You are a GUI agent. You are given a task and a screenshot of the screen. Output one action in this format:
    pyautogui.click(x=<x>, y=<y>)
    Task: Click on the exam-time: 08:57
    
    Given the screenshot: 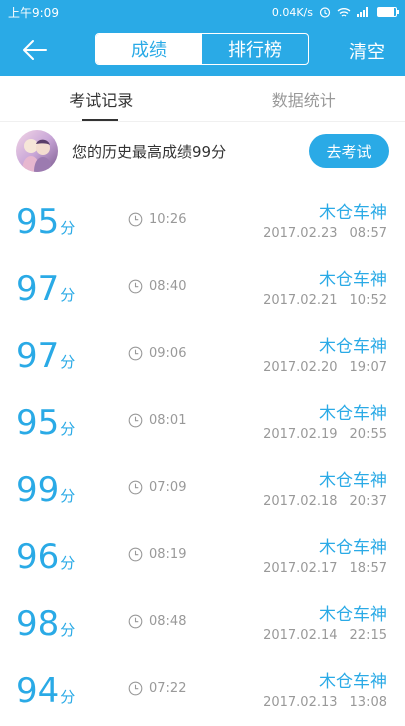 What is the action you would take?
    pyautogui.click(x=368, y=233)
    